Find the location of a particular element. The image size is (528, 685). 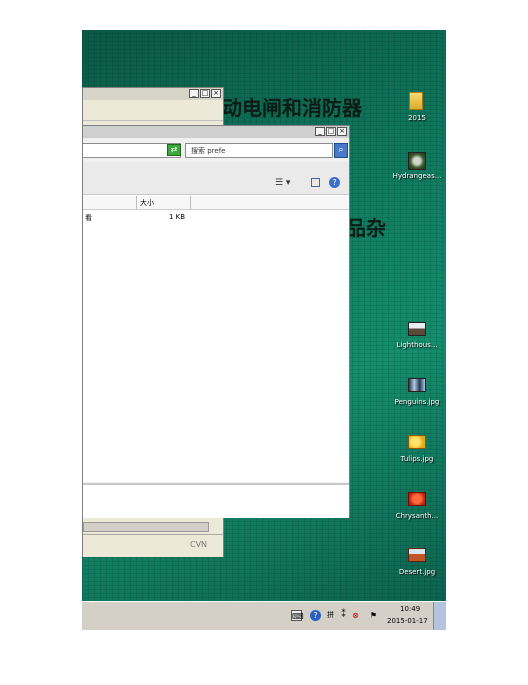

clock-date: 2015-01-17 is located at coordinates (407, 621).